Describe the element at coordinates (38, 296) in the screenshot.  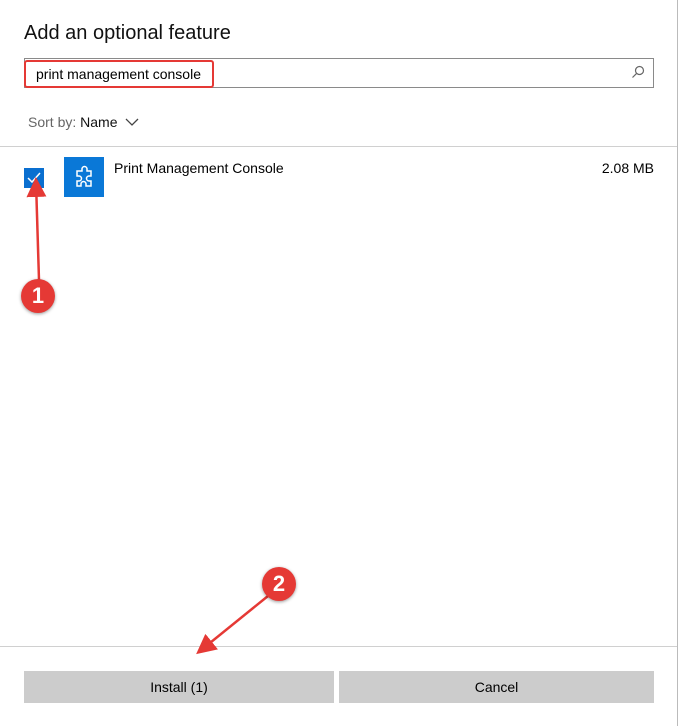
I see `annotation-badge-1: 1` at that location.